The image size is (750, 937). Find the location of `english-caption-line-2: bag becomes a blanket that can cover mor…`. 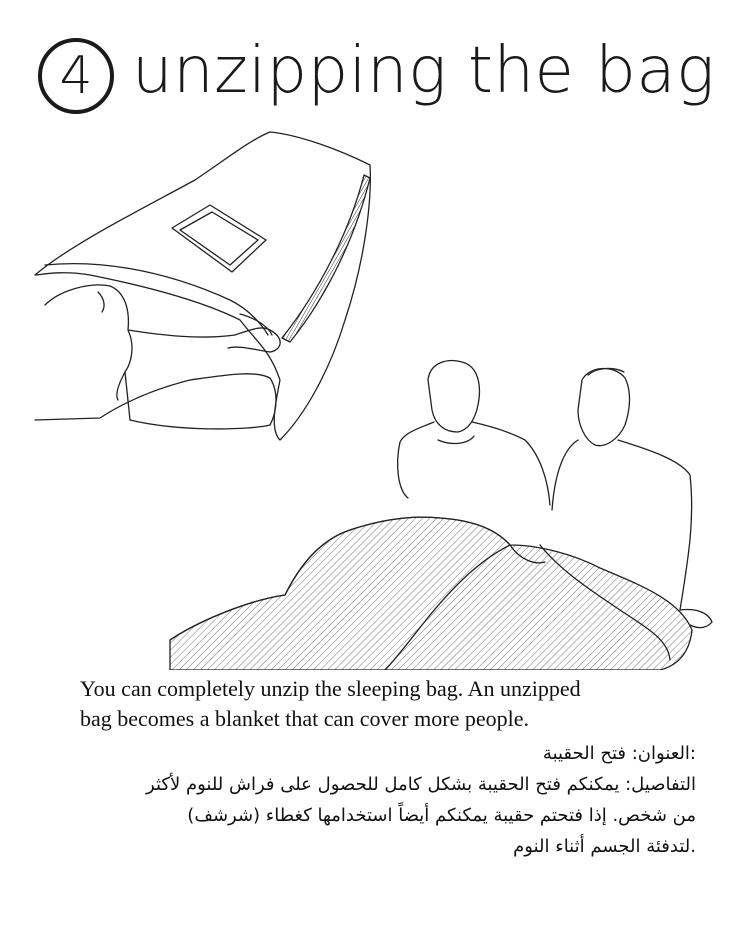

english-caption-line-2: bag becomes a blanket that can cover mor… is located at coordinates (304, 718).